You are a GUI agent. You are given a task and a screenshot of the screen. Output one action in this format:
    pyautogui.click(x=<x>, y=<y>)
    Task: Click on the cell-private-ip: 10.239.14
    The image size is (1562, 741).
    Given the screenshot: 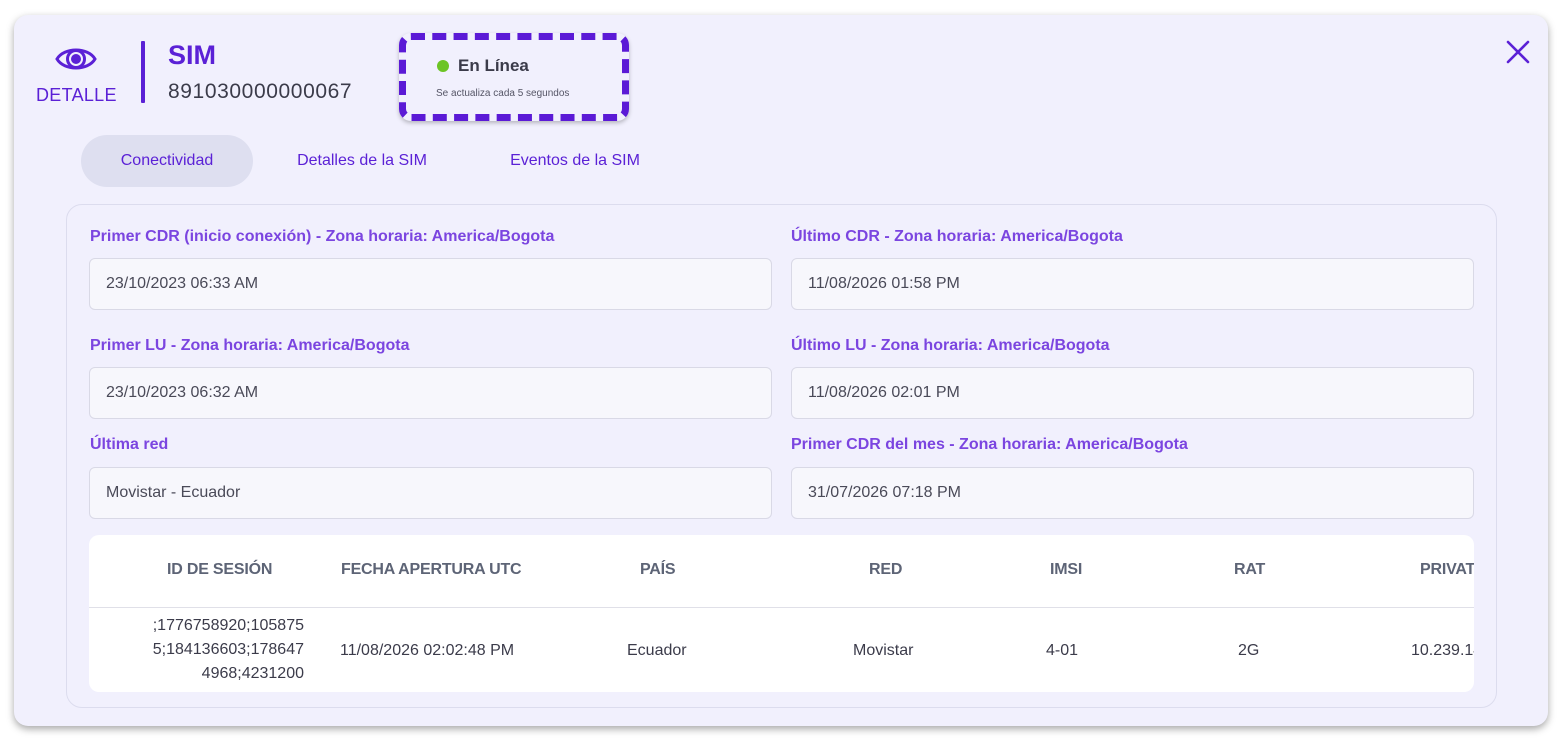 What is the action you would take?
    pyautogui.click(x=1442, y=650)
    